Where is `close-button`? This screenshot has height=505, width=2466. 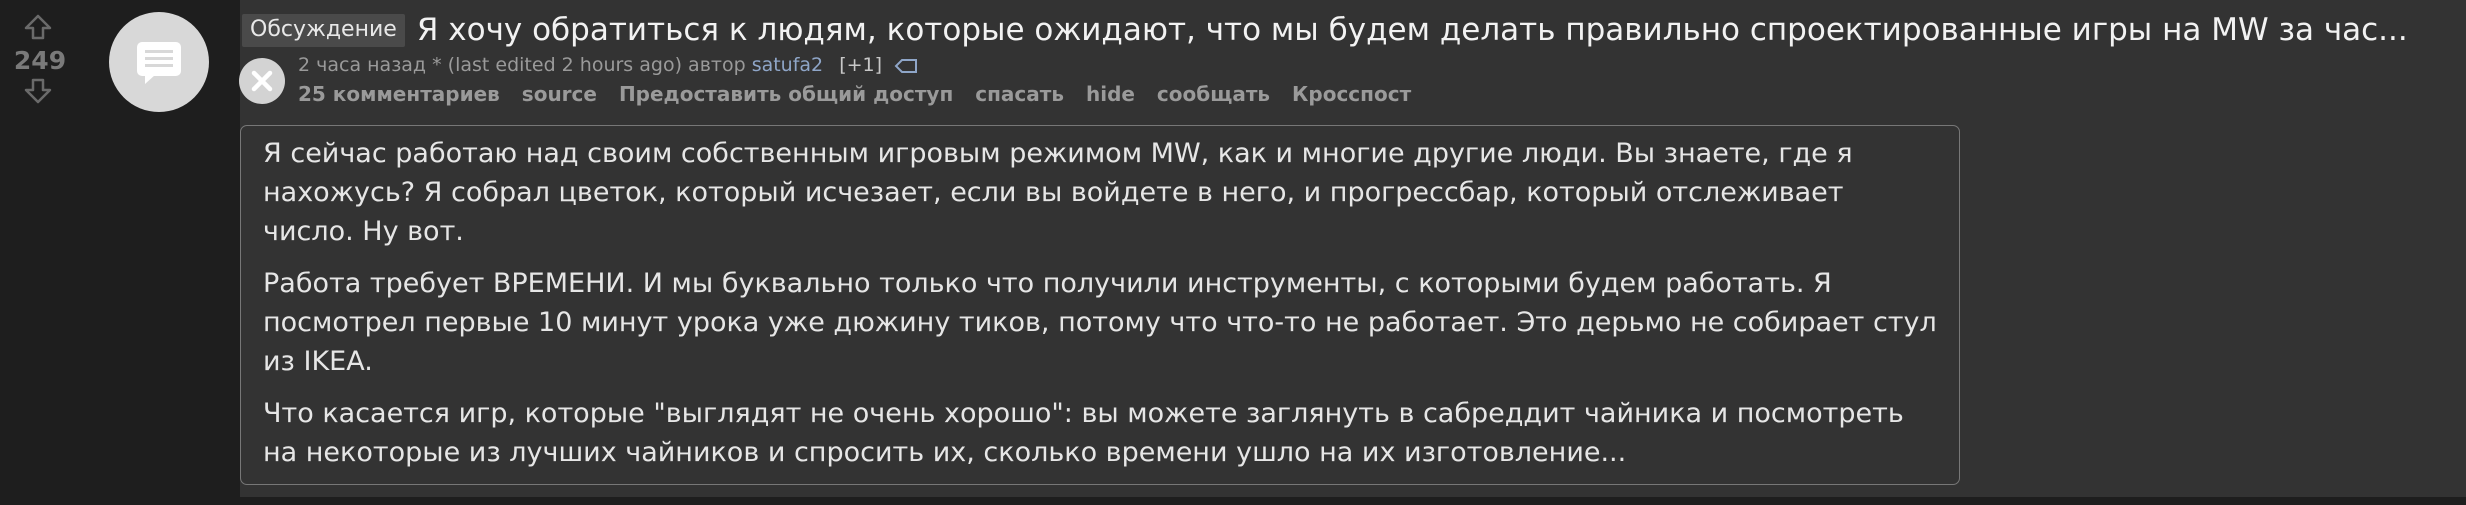
close-button is located at coordinates (262, 81).